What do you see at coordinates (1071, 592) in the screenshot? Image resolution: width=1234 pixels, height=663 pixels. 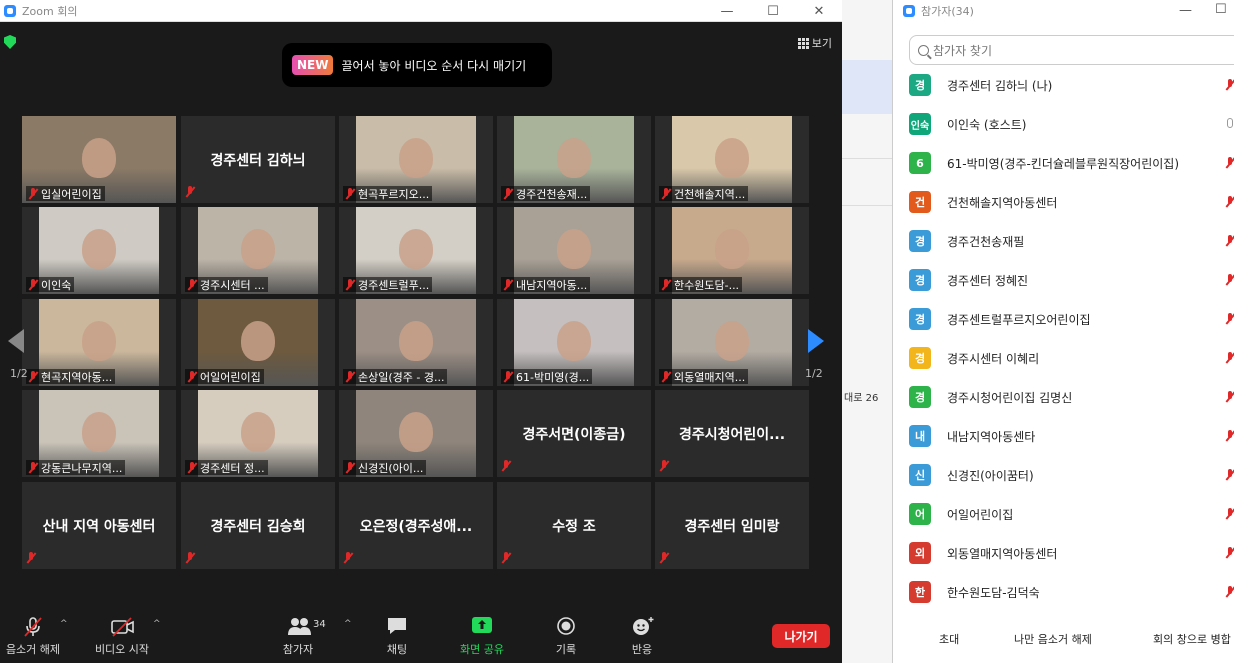 I see `participant-row: 한 한수원도담-김덕숙` at bounding box center [1071, 592].